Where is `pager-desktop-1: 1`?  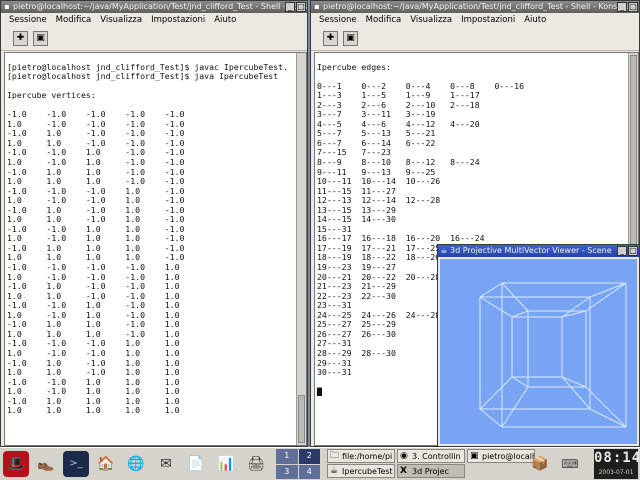 pager-desktop-1: 1 is located at coordinates (287, 456).